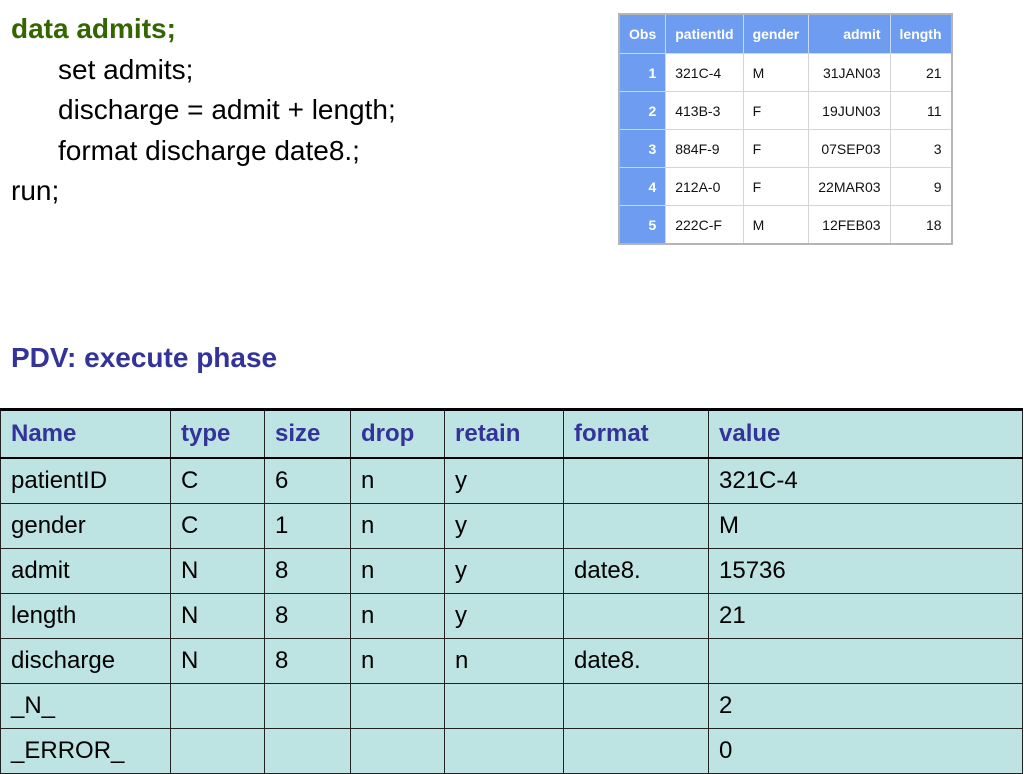 Image resolution: width=1024 pixels, height=774 pixels. I want to click on admit-cell: 07SEP03, so click(849, 148).